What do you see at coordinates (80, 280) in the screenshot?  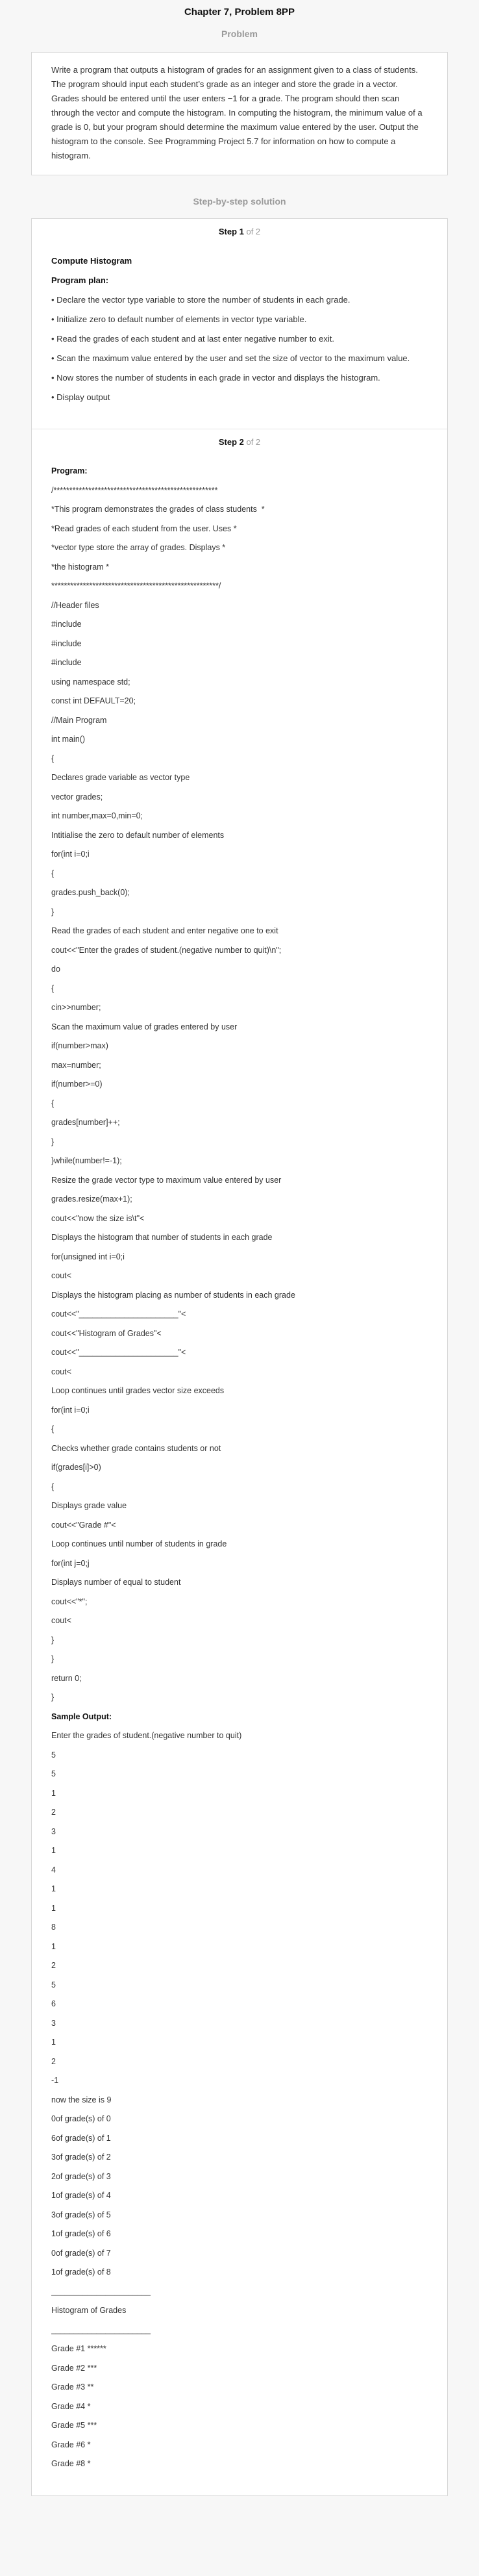 I see `program-plan-title: Program plan:` at bounding box center [80, 280].